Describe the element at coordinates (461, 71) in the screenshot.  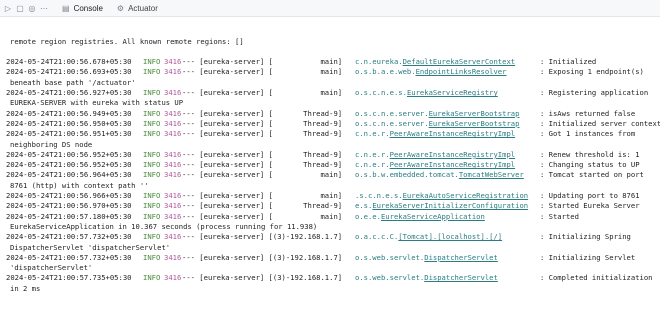
I see `log-logger-link: EndpointLinksResolver` at that location.